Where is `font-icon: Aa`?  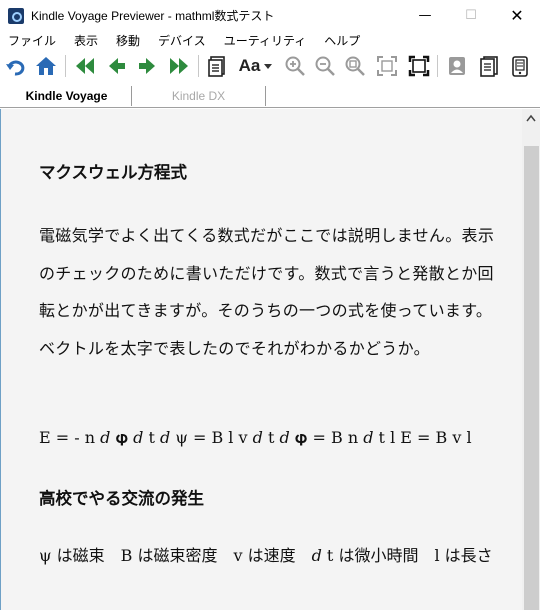 font-icon: Aa is located at coordinates (256, 66).